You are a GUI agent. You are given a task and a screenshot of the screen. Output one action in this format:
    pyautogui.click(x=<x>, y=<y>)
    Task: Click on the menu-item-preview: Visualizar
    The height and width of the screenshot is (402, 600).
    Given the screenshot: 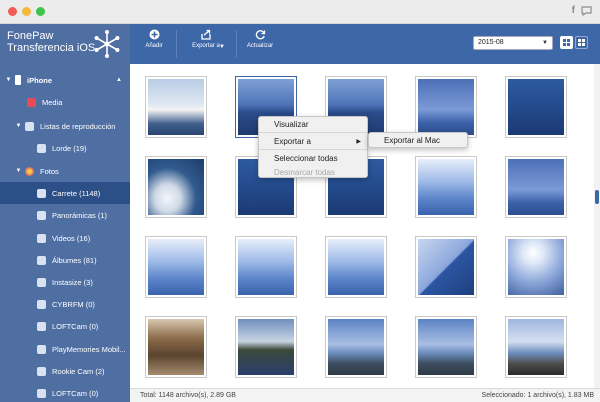 What is the action you would take?
    pyautogui.click(x=313, y=124)
    